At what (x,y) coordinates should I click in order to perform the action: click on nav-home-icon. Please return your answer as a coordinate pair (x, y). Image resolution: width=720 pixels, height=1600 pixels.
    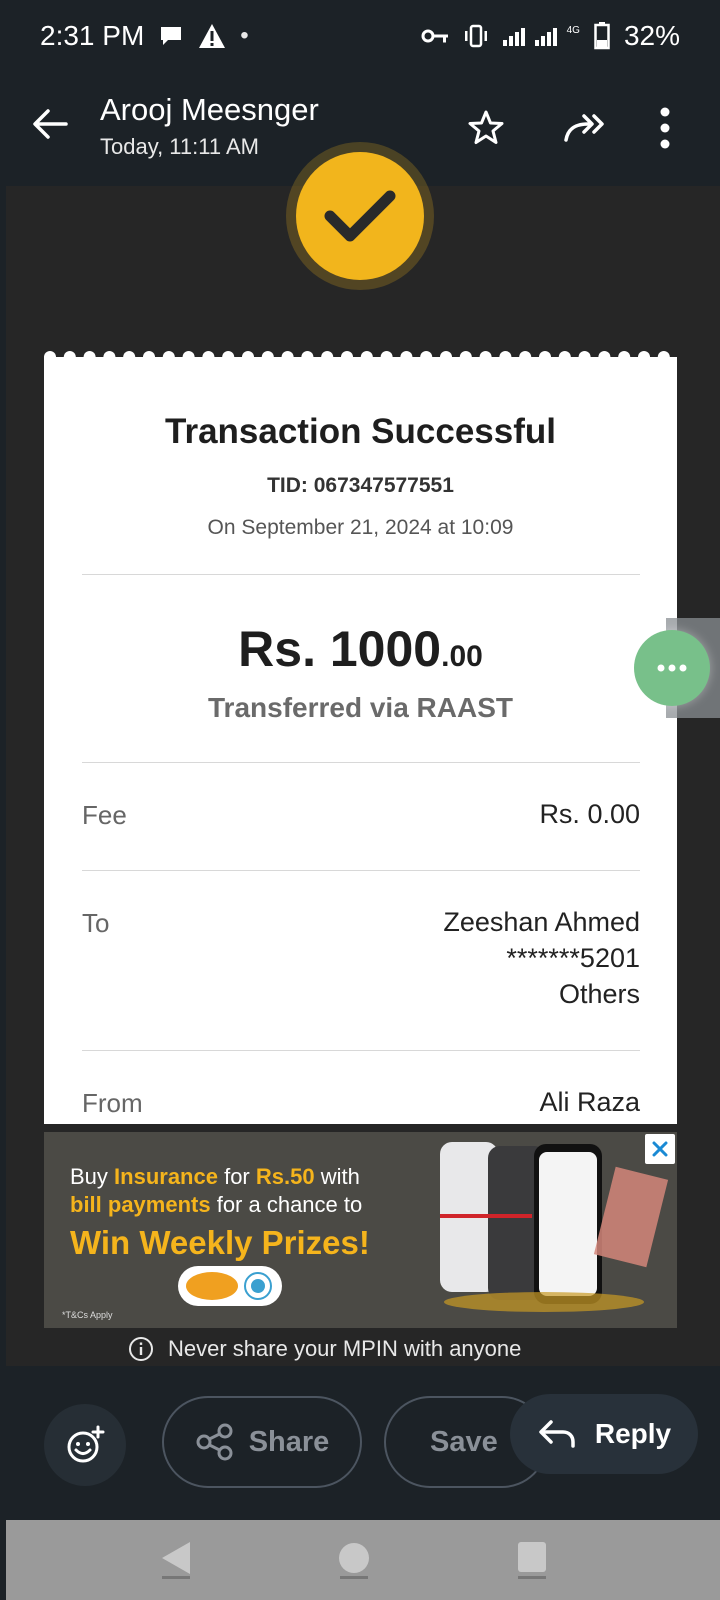
    Looking at the image, I should click on (354, 1560).